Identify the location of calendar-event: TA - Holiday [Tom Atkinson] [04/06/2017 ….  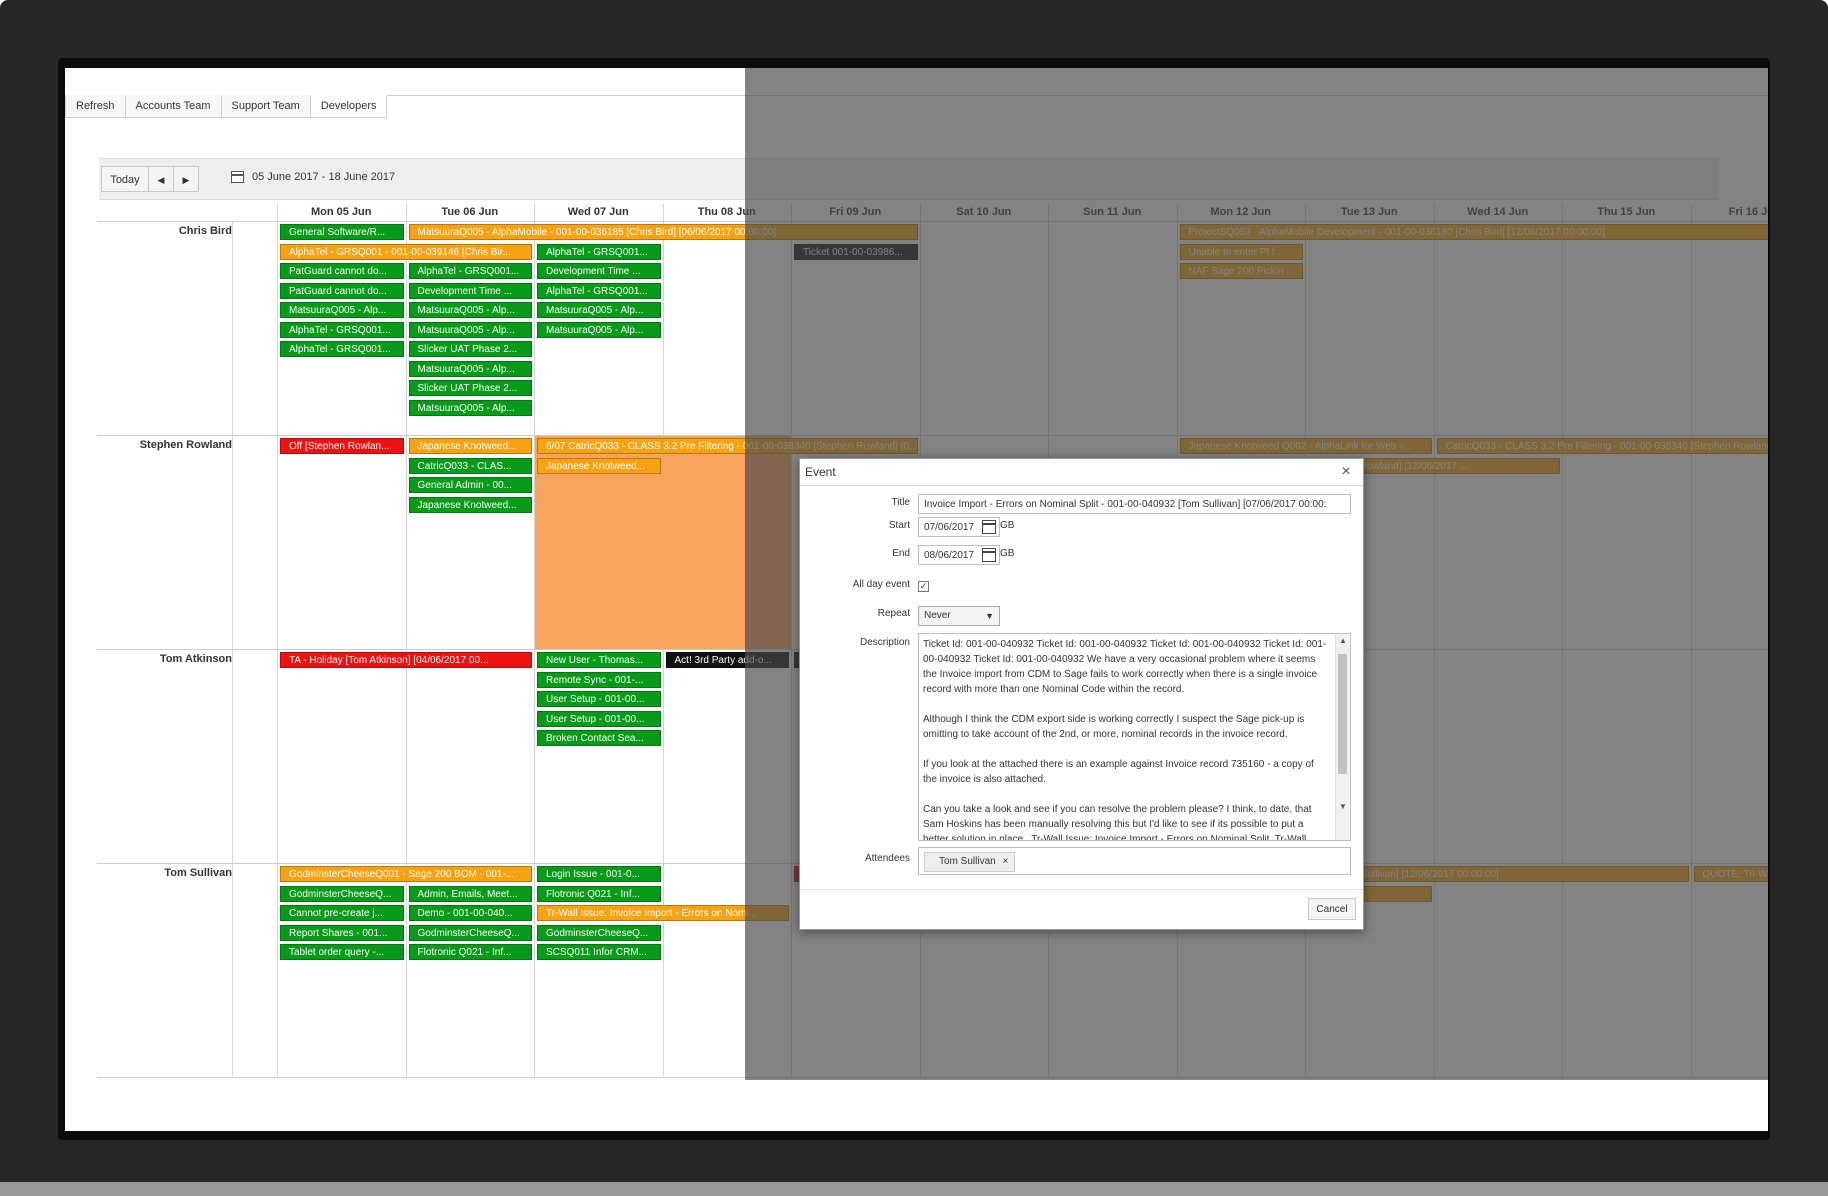
(406, 660).